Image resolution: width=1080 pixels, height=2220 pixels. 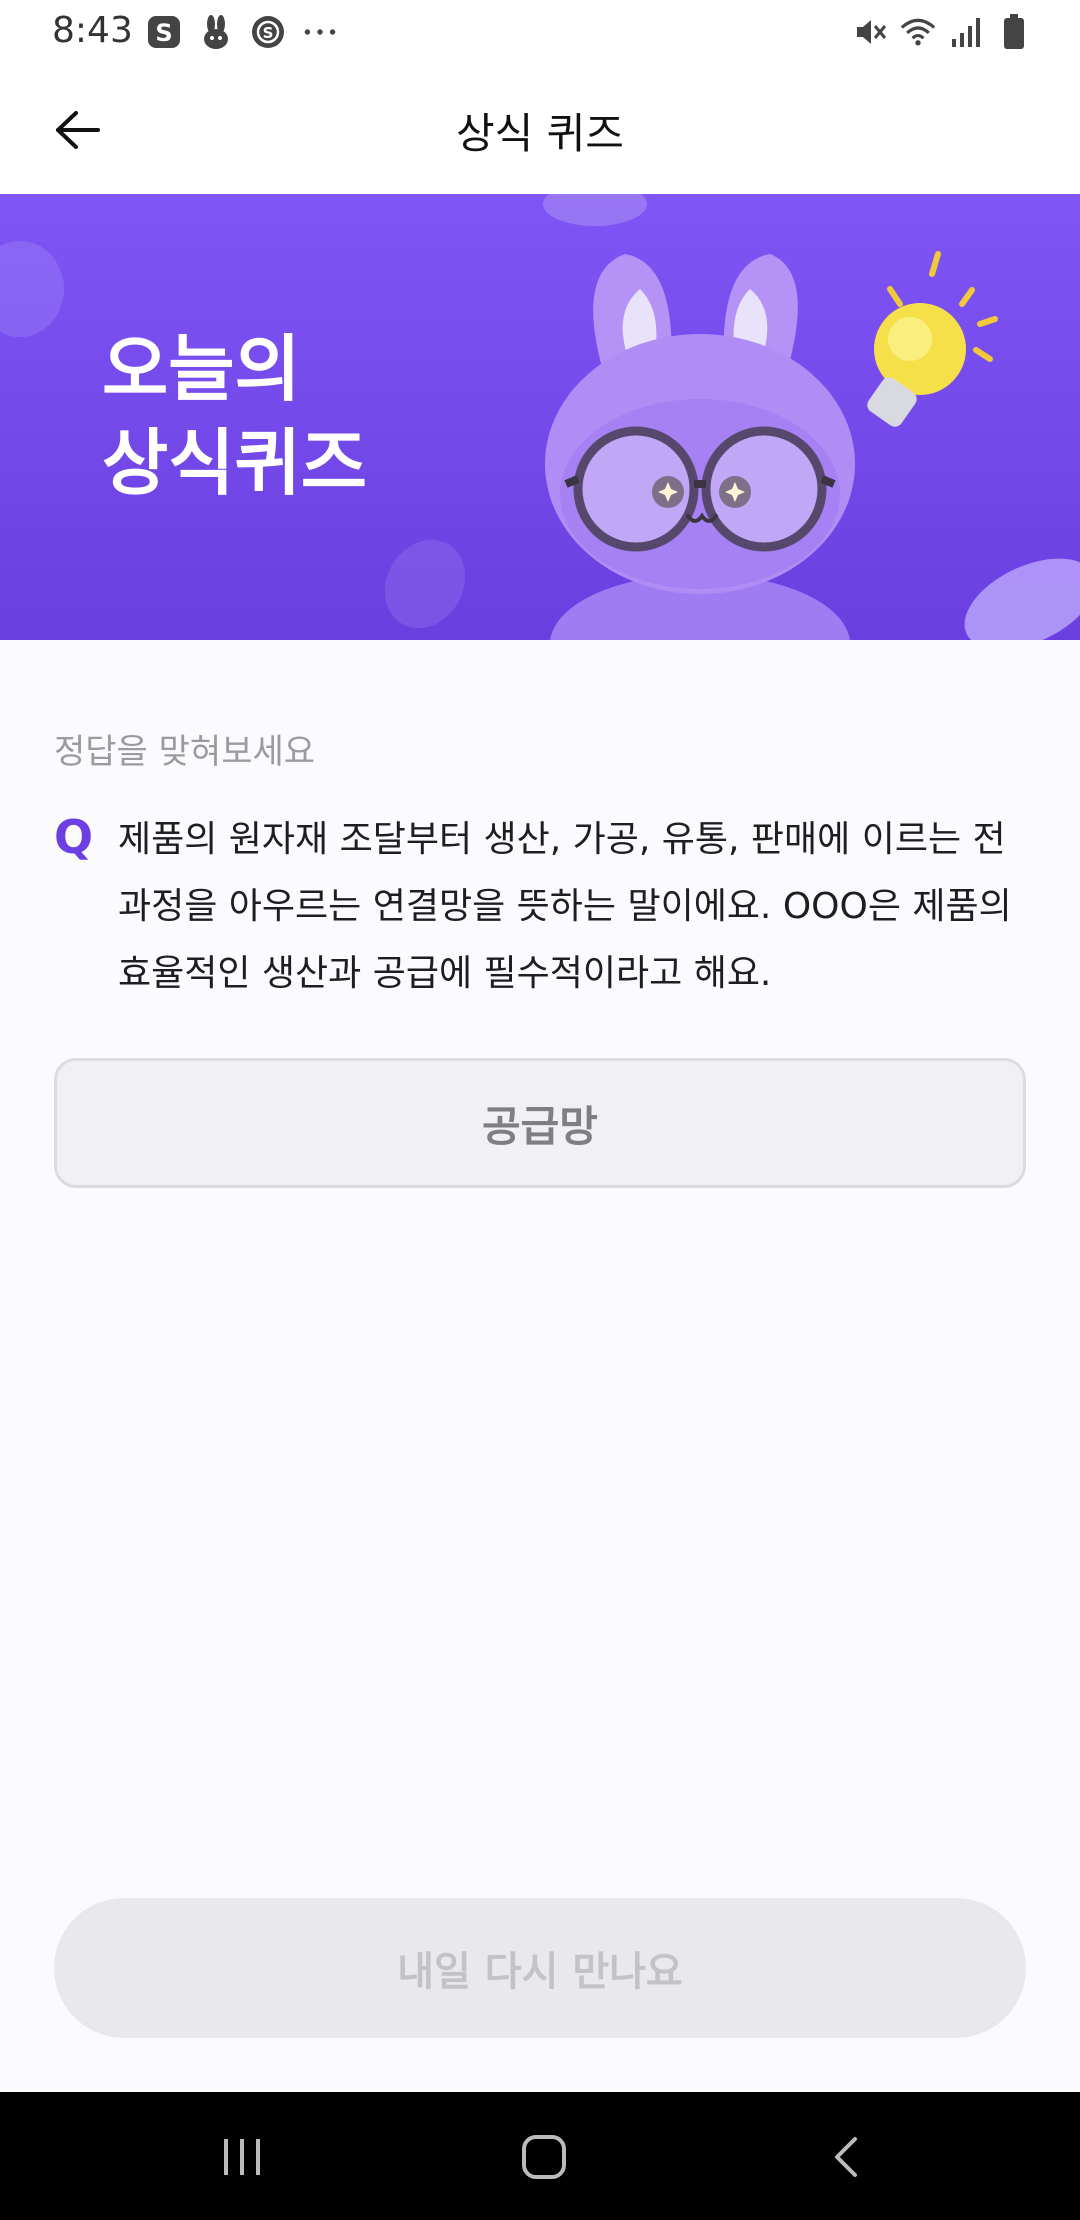 I want to click on s-app-icon: S, so click(x=164, y=32).